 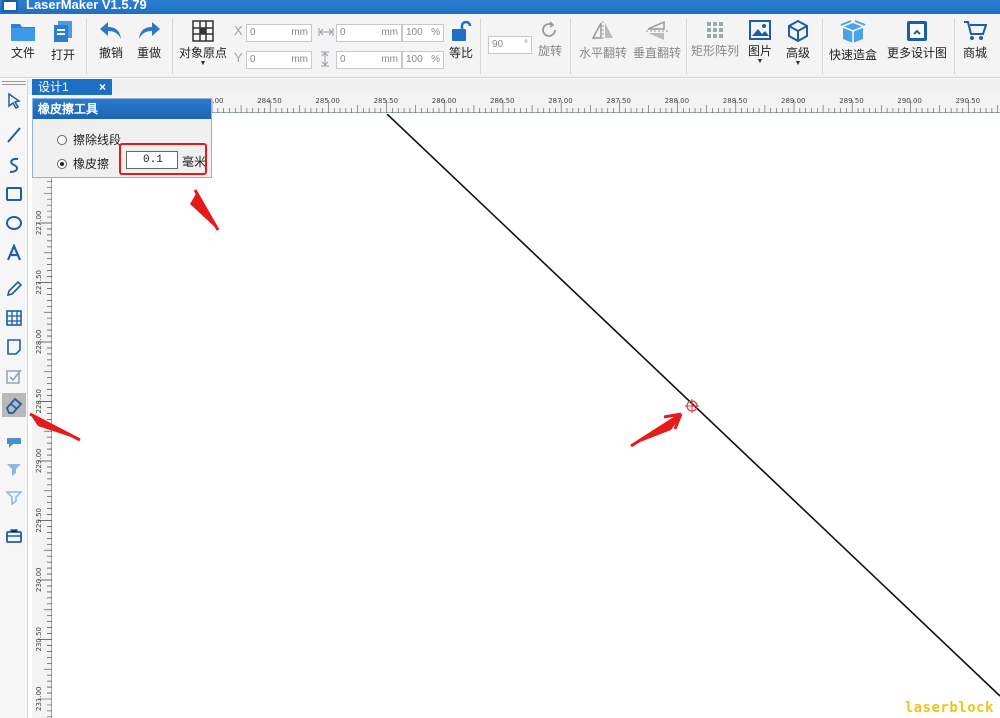 What do you see at coordinates (423, 33) in the screenshot?
I see `width-scale-field: 100%` at bounding box center [423, 33].